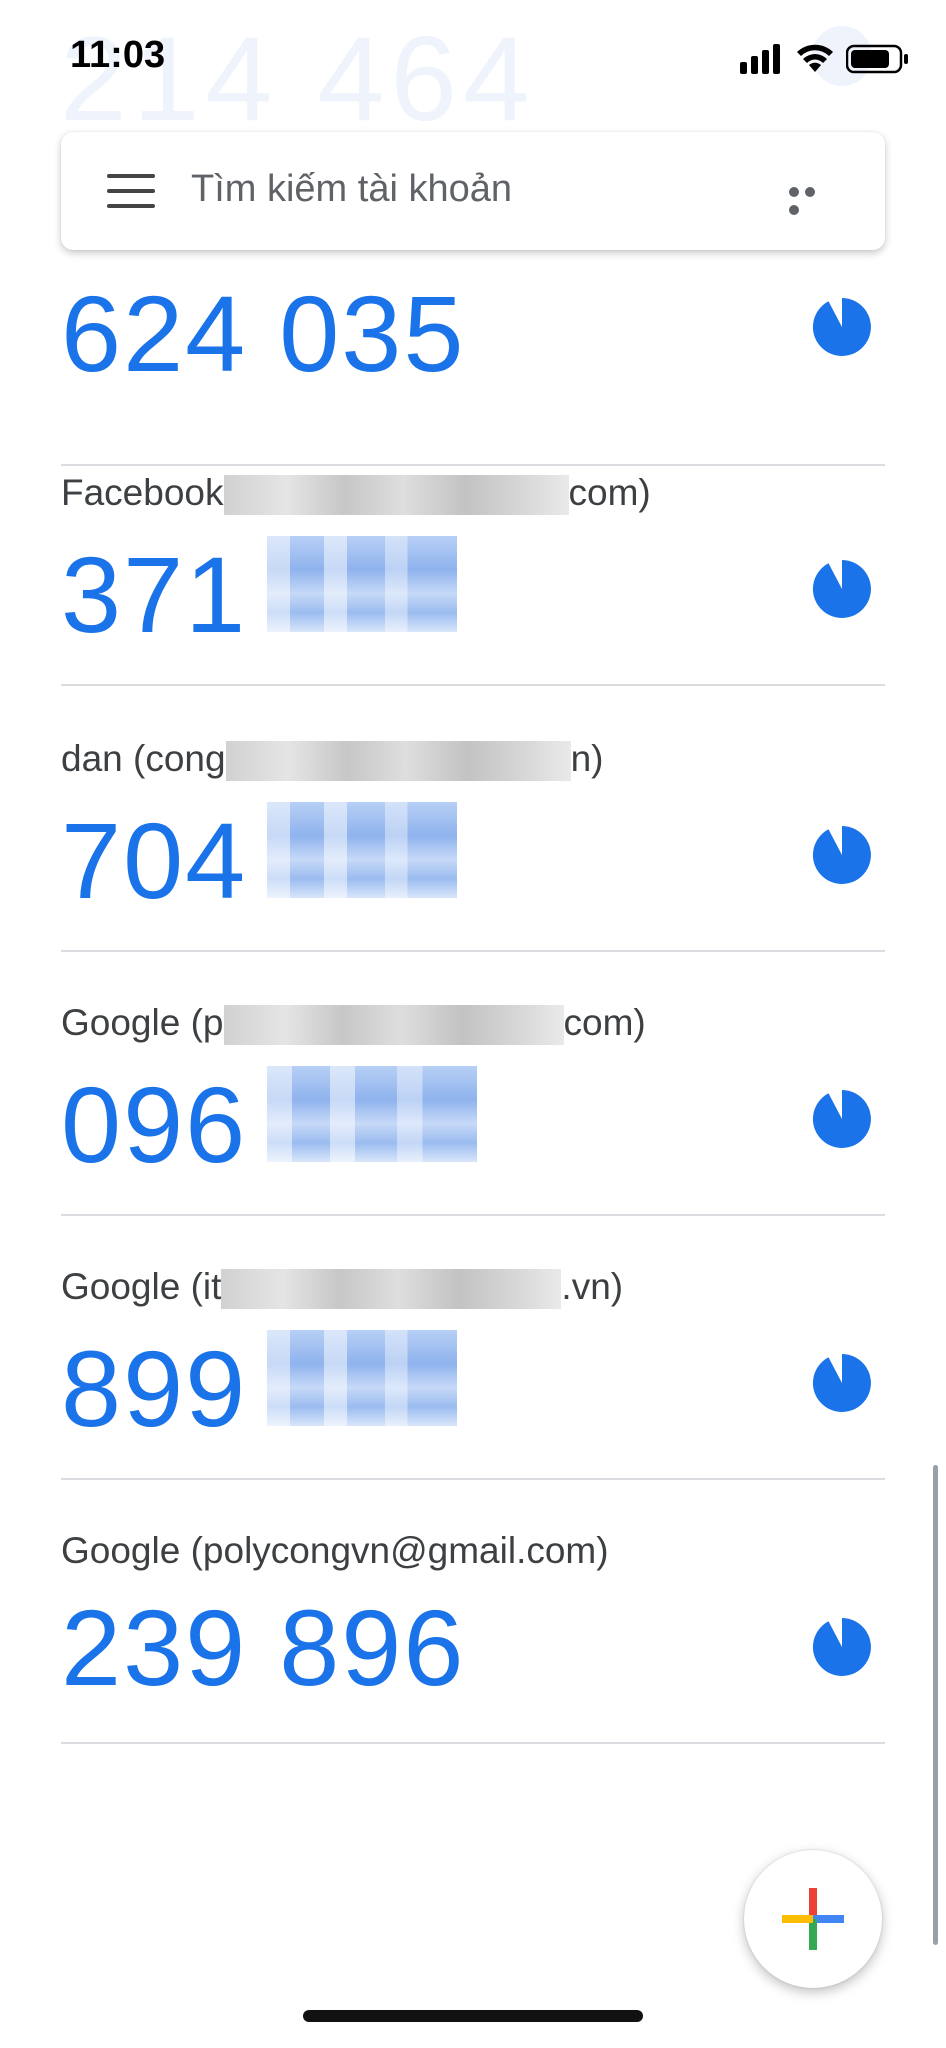 The height and width of the screenshot is (2048, 946). What do you see at coordinates (335, 1550) in the screenshot?
I see `account-name: Google (polycongvn@gmail.com)` at bounding box center [335, 1550].